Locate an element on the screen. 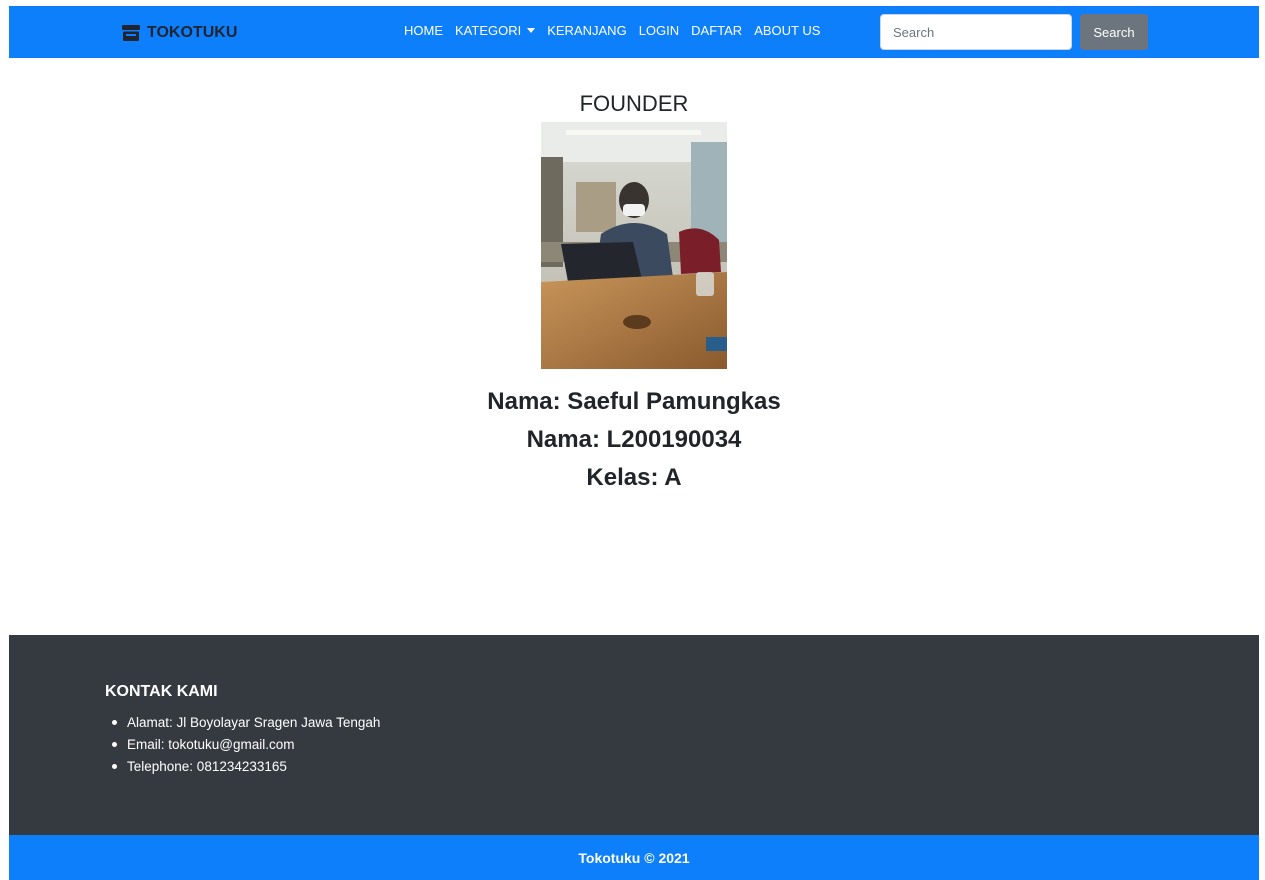 The height and width of the screenshot is (880, 1265). contact-address: Alamat: Jl Boyolayar Sragen Jawa Tengah is located at coordinates (245, 723).